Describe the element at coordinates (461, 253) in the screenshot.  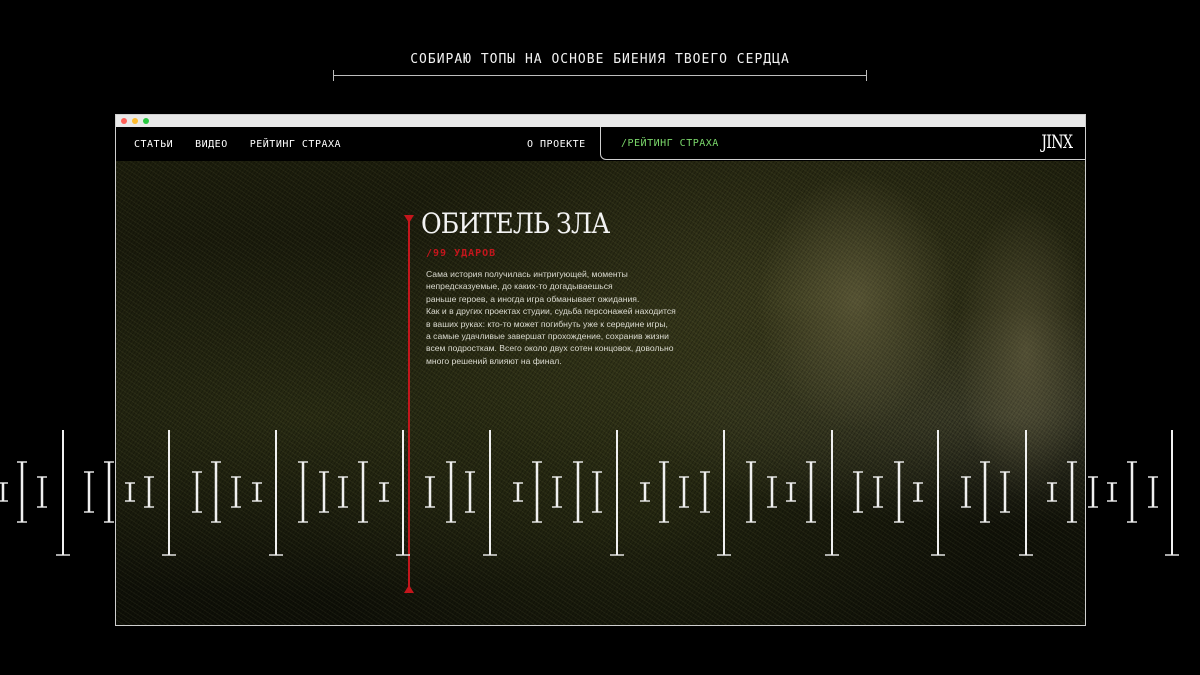
I see `heartbeat-count: /99 УДАРОВ` at that location.